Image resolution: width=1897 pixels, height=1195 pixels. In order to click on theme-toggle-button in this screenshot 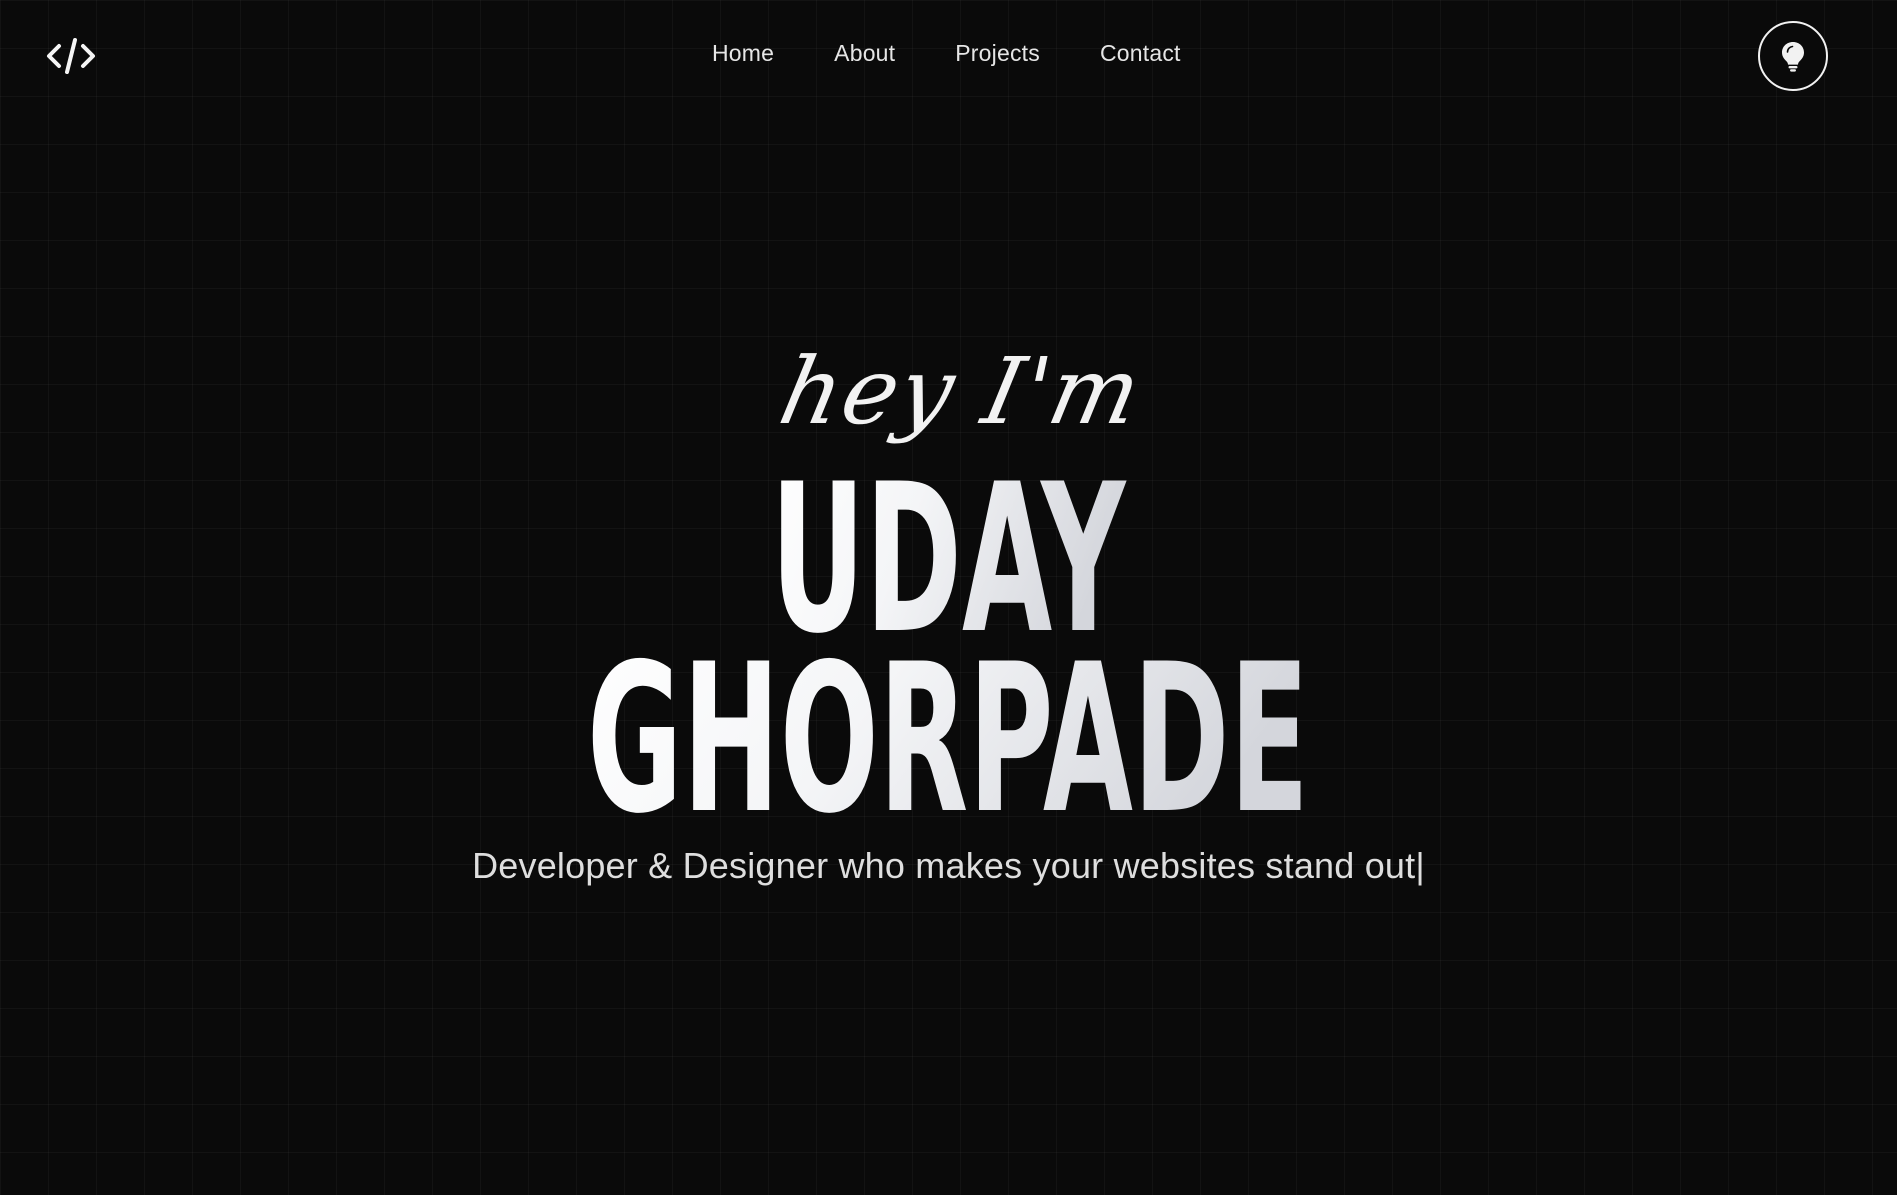, I will do `click(1793, 56)`.